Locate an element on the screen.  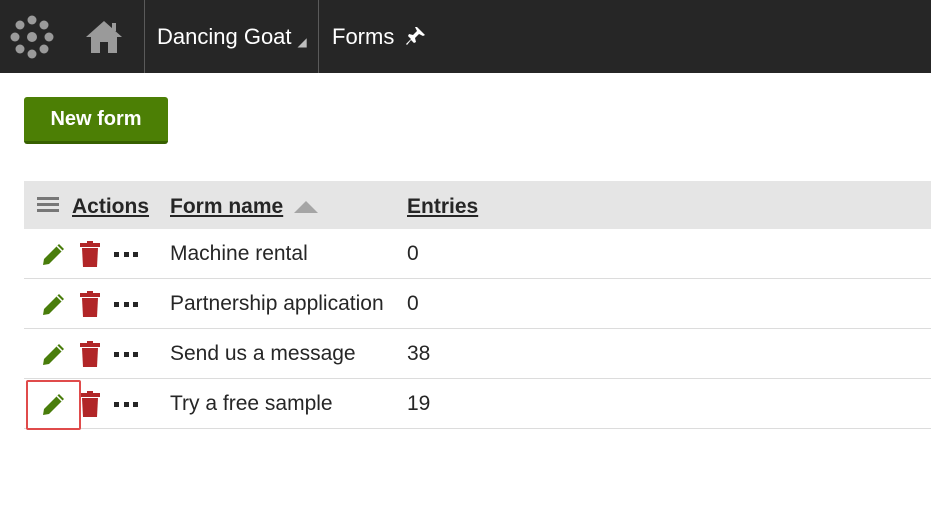
site-selector: Dancing Goat ◢ is located at coordinates (231, 36).